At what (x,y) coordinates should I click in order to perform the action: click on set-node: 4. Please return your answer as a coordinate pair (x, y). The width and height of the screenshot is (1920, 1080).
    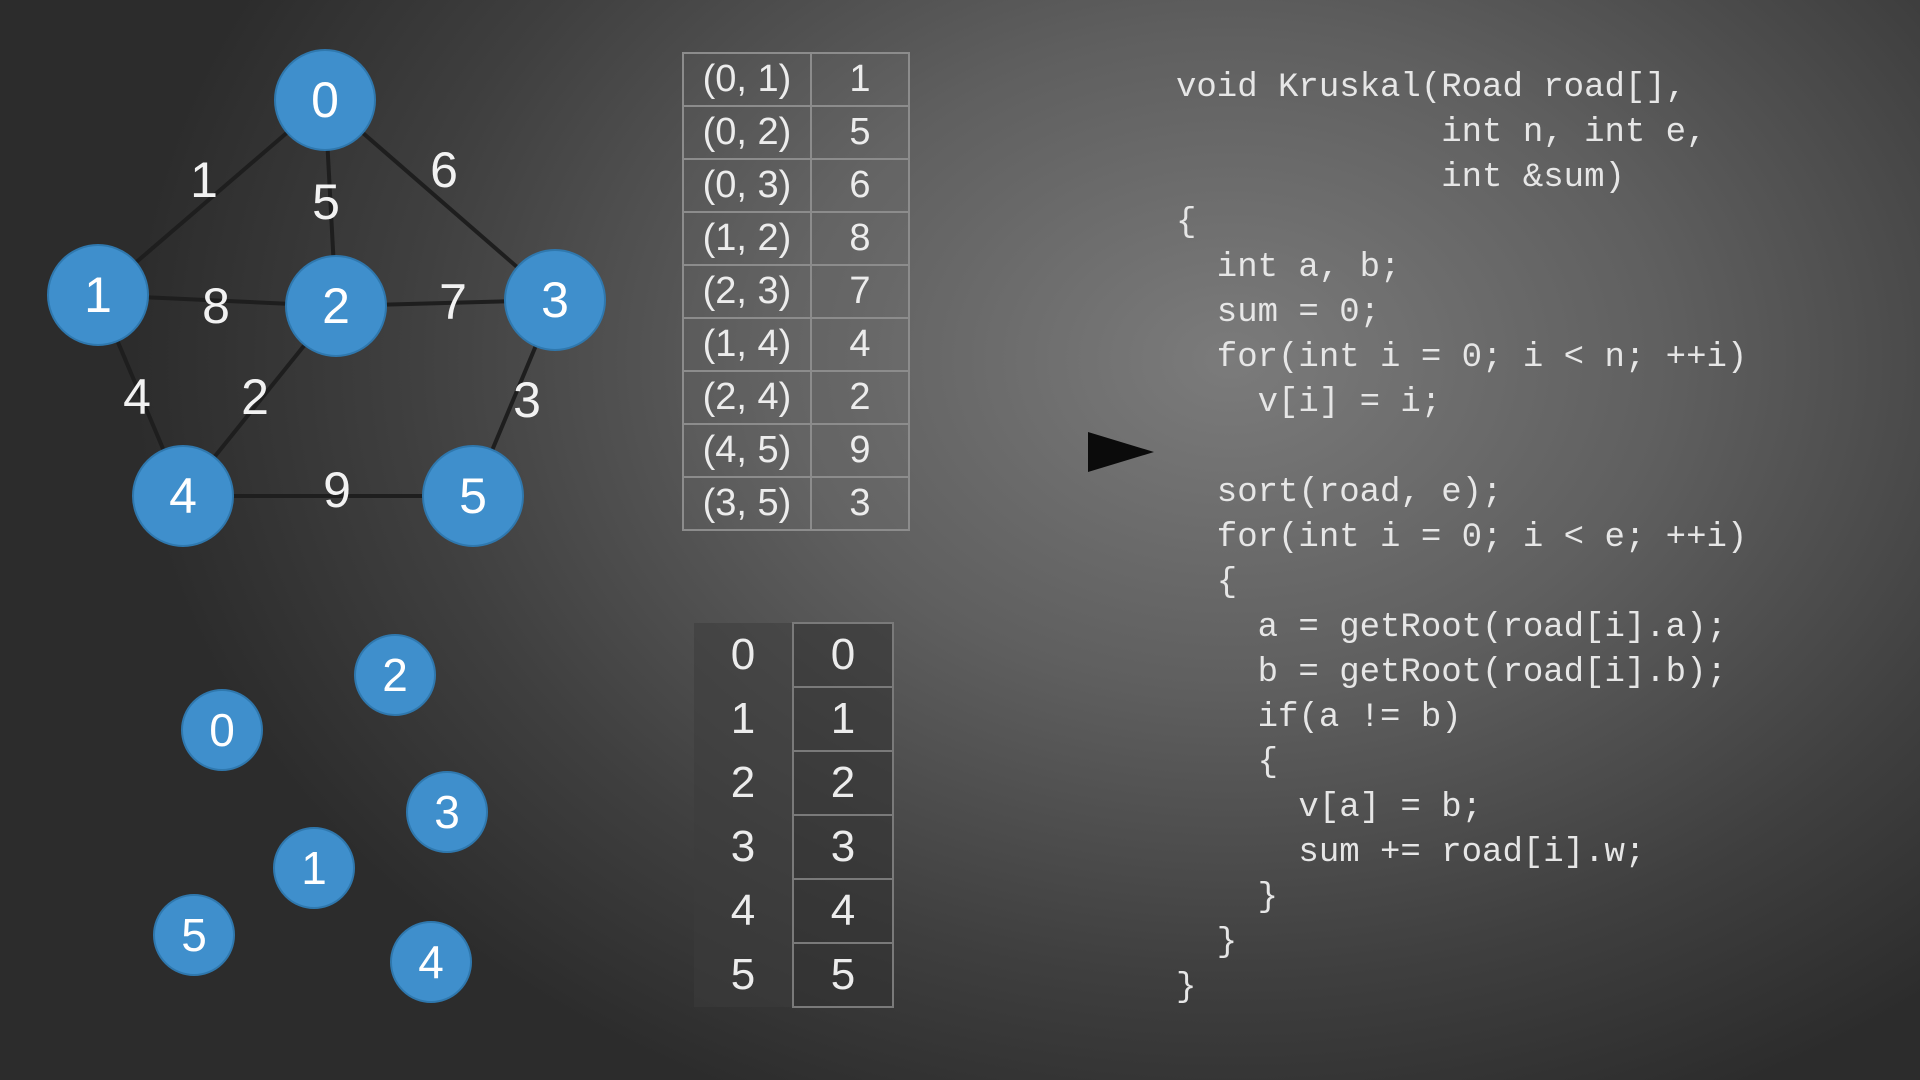
    Looking at the image, I should click on (431, 962).